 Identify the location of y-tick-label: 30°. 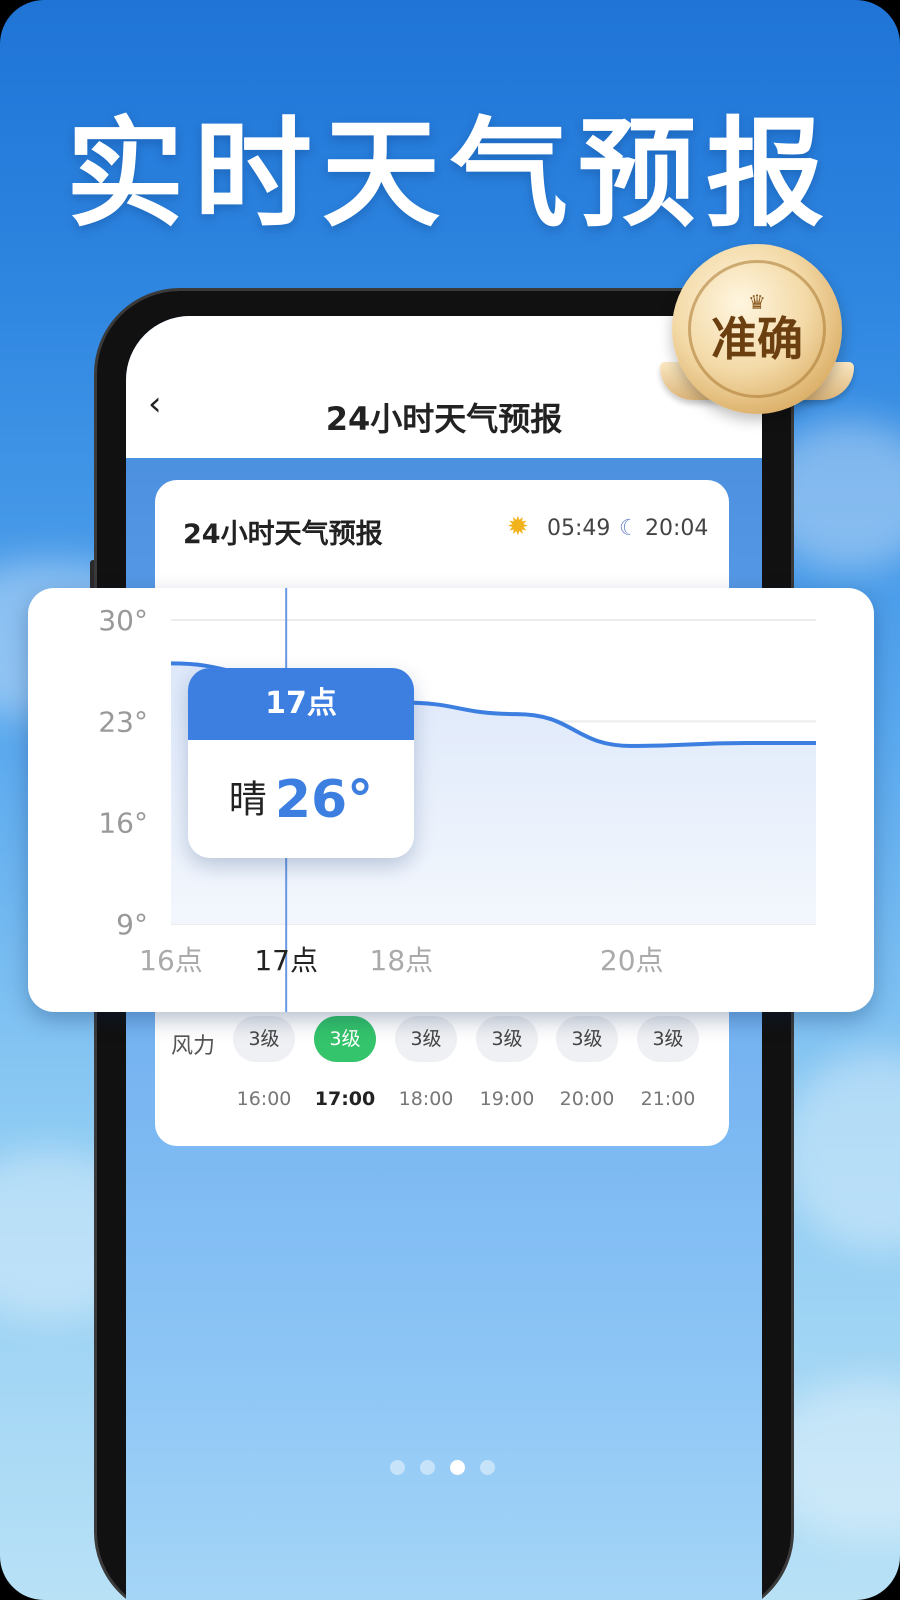
(123, 620).